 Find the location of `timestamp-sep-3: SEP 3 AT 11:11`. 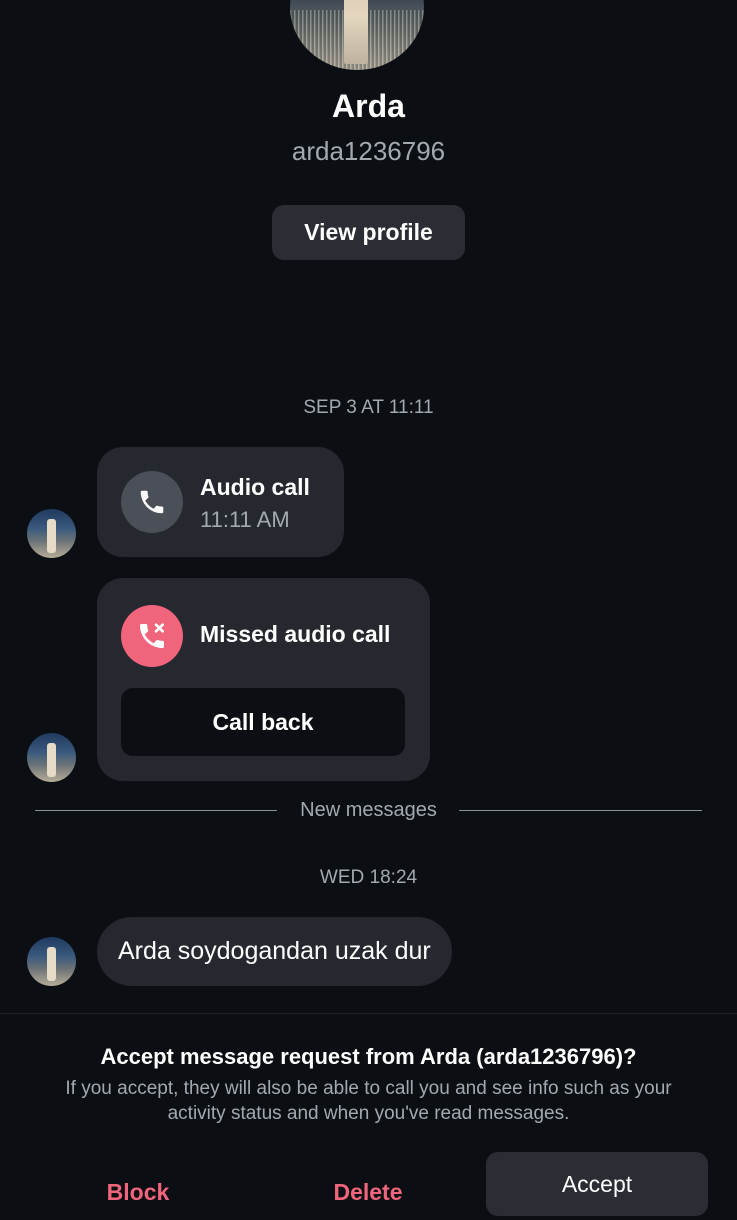

timestamp-sep-3: SEP 3 AT 11:11 is located at coordinates (368, 407).